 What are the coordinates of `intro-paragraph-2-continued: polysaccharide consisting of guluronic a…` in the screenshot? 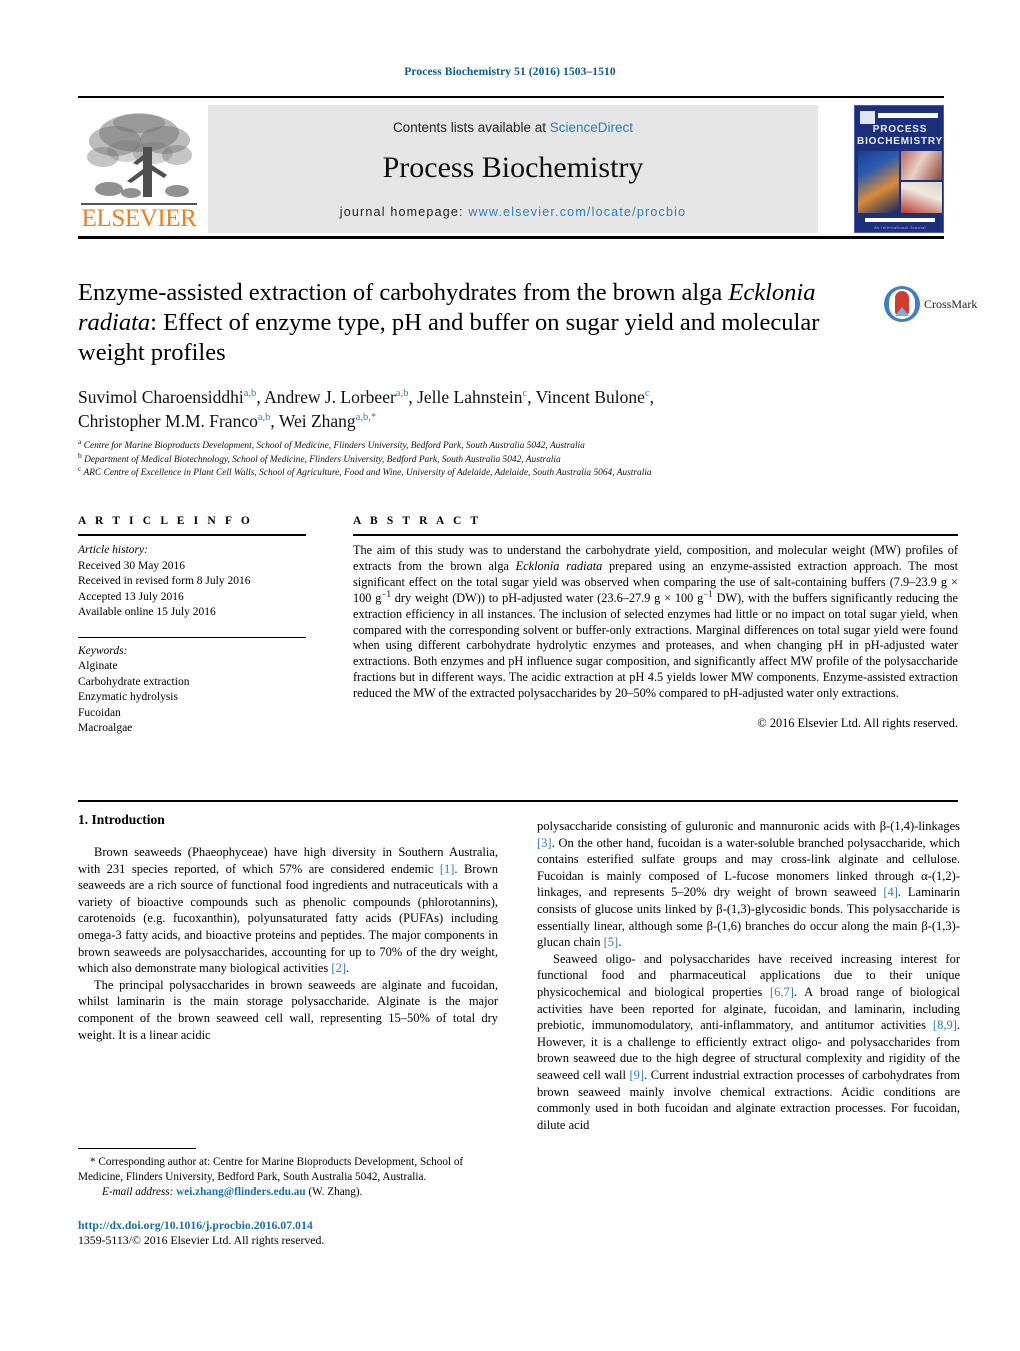 It's located at (748, 884).